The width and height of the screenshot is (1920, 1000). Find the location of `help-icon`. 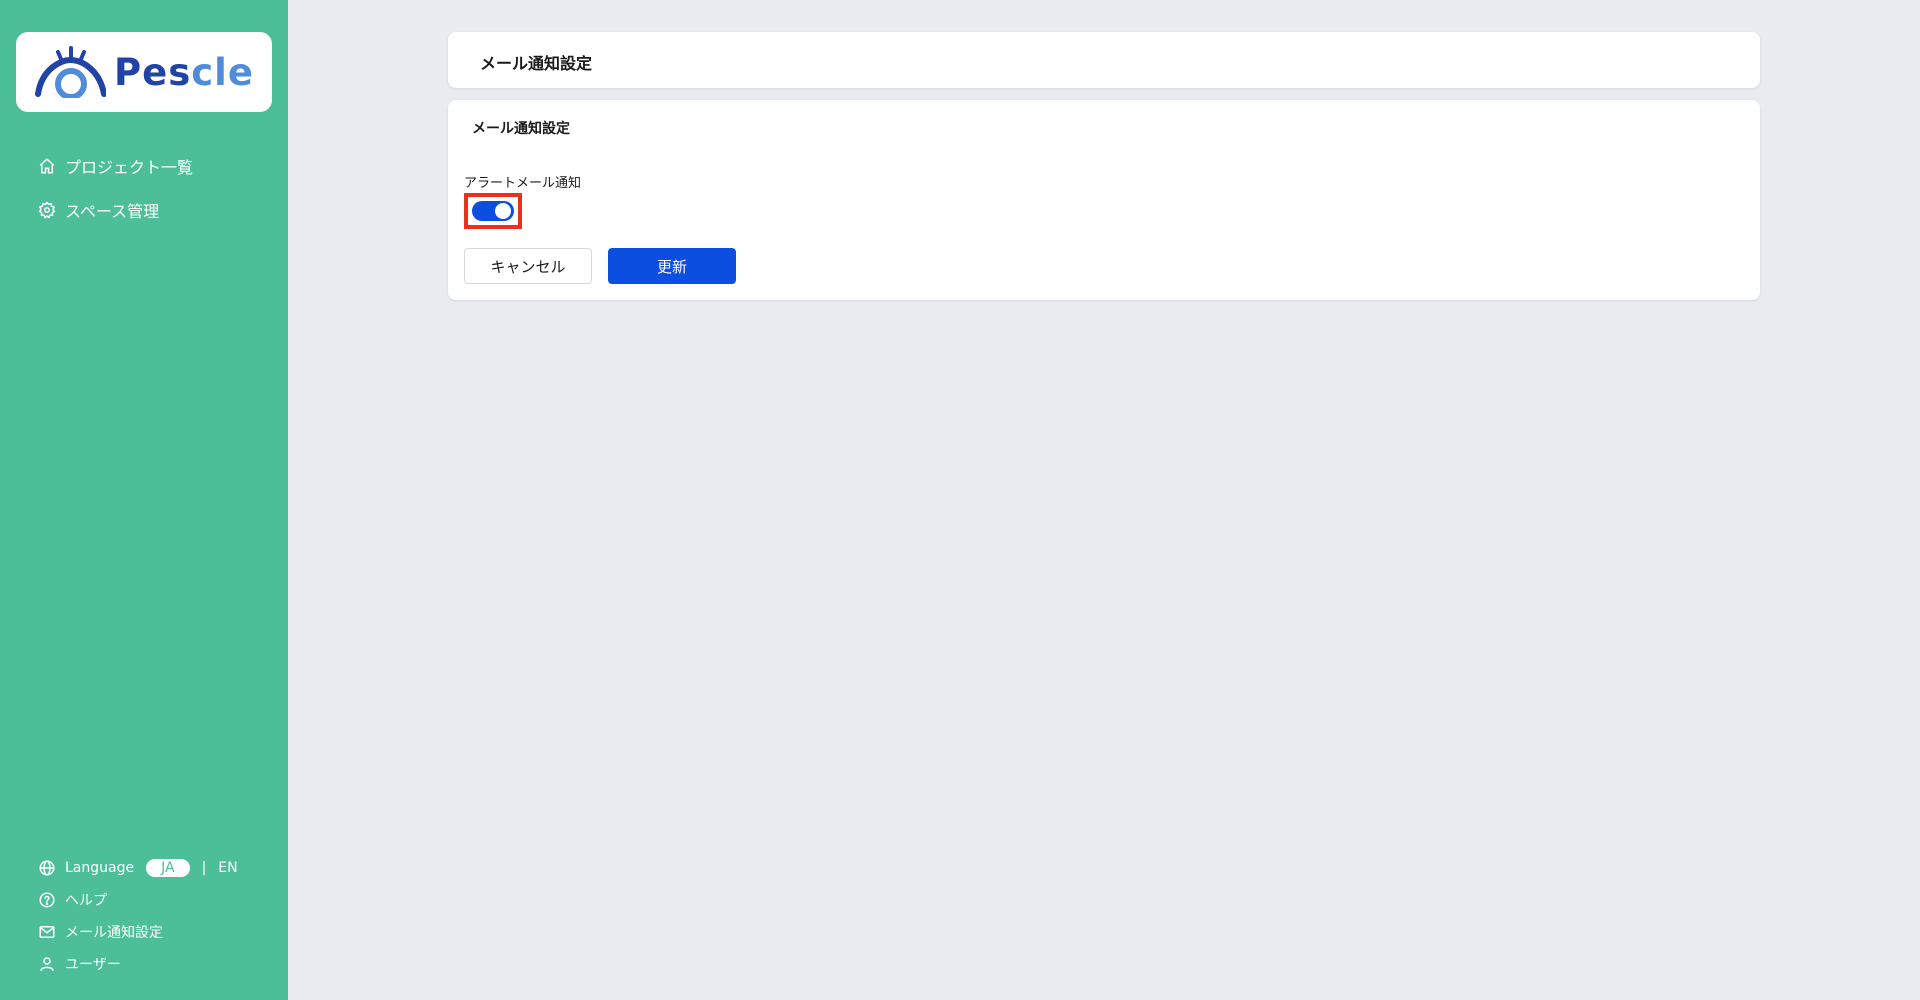

help-icon is located at coordinates (47, 900).